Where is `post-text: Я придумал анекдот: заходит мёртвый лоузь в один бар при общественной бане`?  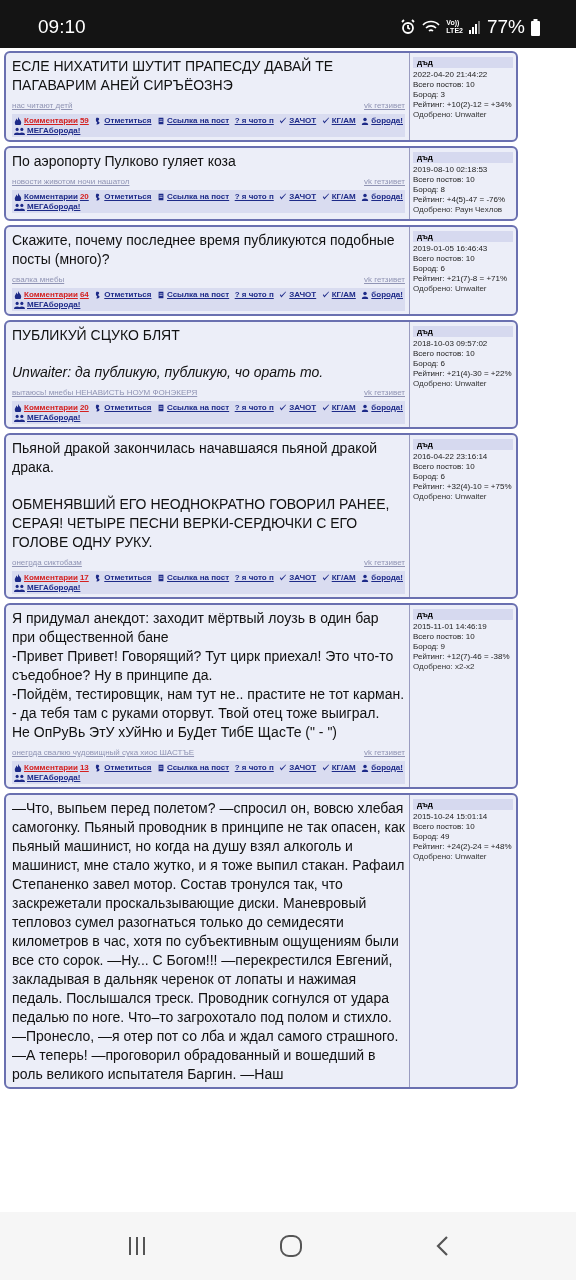 post-text: Я придумал анекдот: заходит мёртвый лоузь в один бар при общественной бане is located at coordinates (196, 628).